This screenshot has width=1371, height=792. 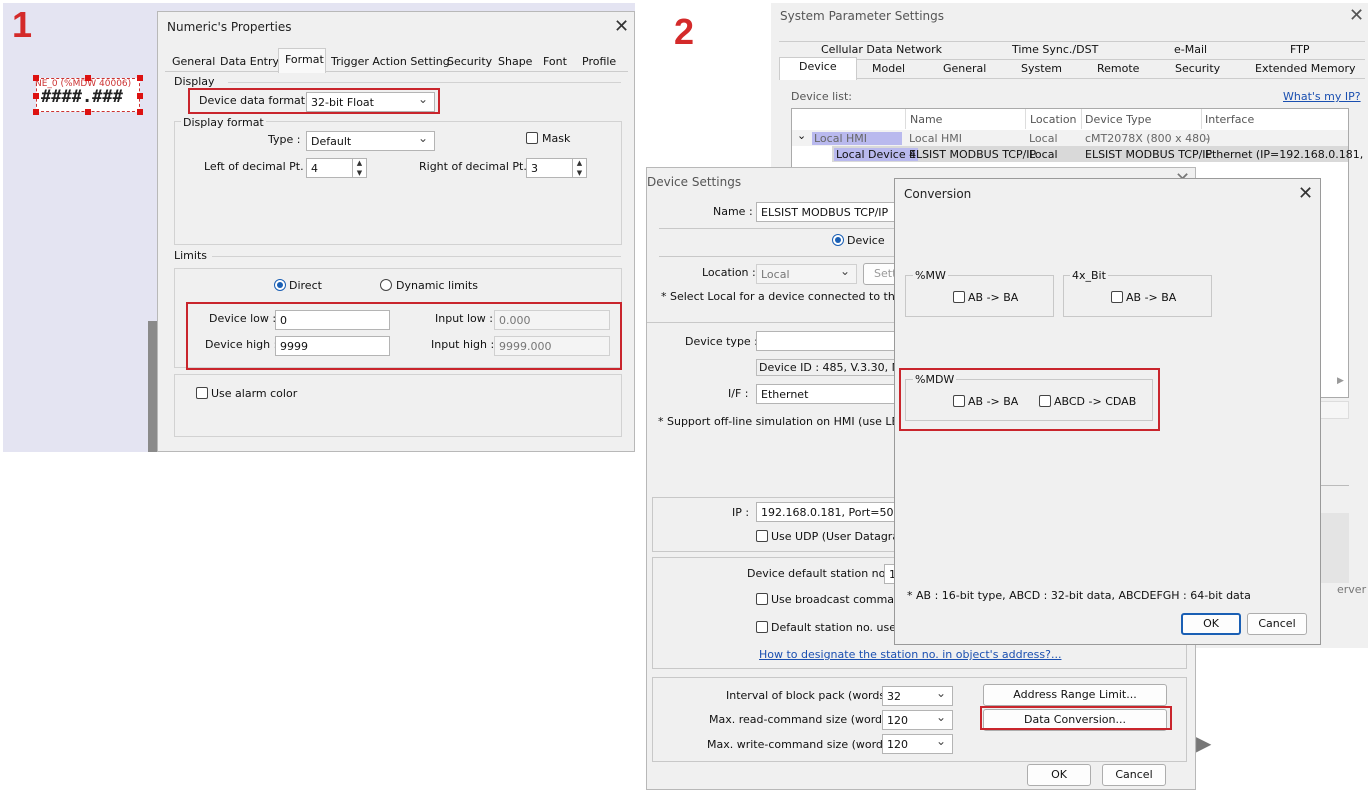 I want to click on tab-shape: Shape, so click(x=515, y=61).